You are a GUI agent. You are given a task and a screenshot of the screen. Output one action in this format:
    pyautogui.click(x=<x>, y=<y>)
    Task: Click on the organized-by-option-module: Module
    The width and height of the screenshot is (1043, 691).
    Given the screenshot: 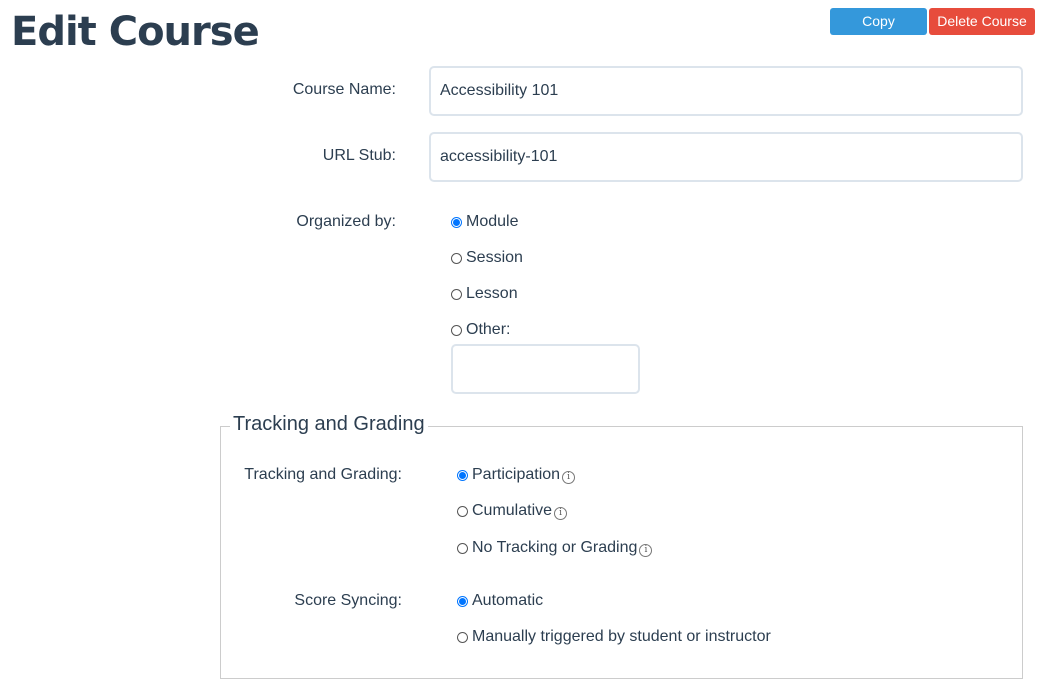 What is the action you would take?
    pyautogui.click(x=484, y=222)
    